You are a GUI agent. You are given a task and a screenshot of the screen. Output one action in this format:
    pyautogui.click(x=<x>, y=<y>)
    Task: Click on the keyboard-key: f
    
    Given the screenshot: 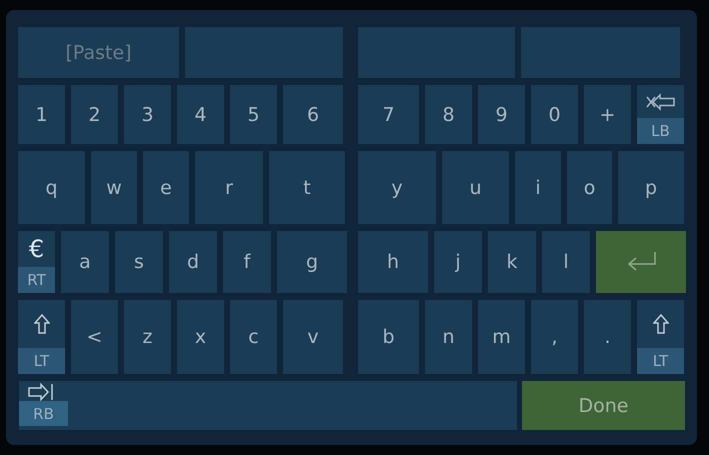 What is the action you would take?
    pyautogui.click(x=247, y=262)
    